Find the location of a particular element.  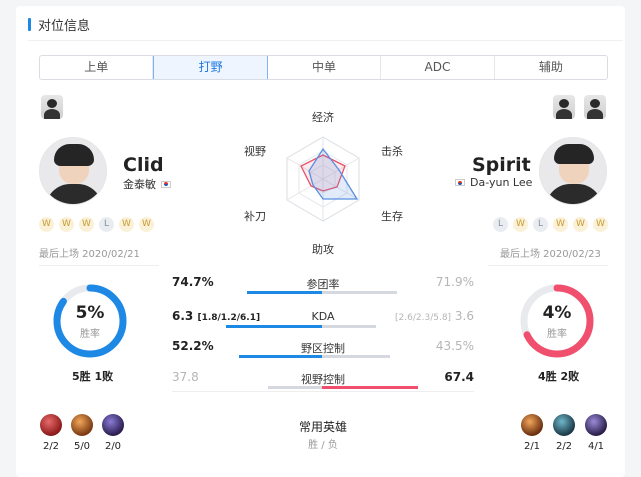

tab-support: 辅助 is located at coordinates (551, 67).